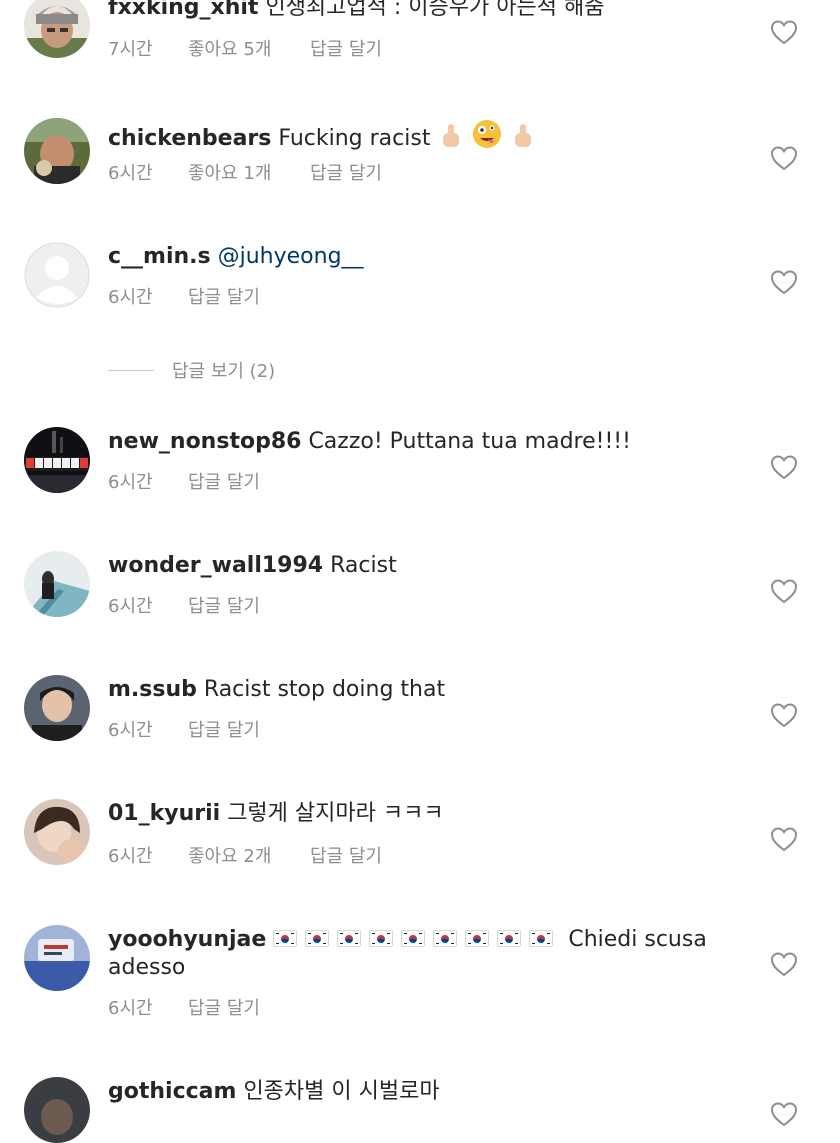  What do you see at coordinates (189, 138) in the screenshot?
I see `comment-username: chickenbears` at bounding box center [189, 138].